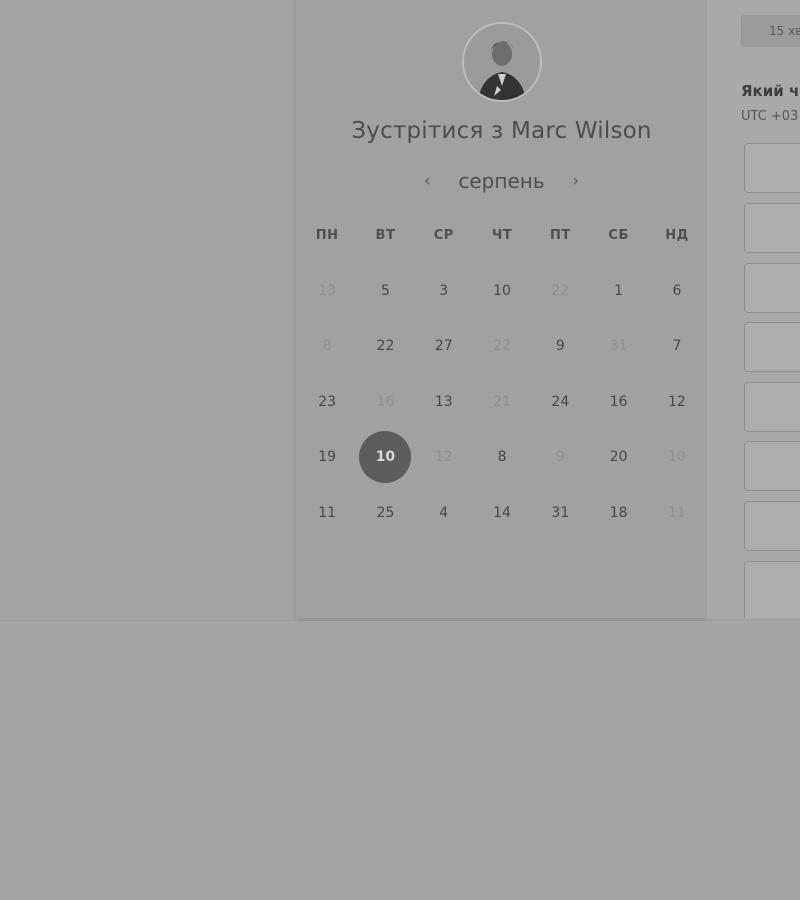 The image size is (800, 900). I want to click on day-number: 5, so click(385, 290).